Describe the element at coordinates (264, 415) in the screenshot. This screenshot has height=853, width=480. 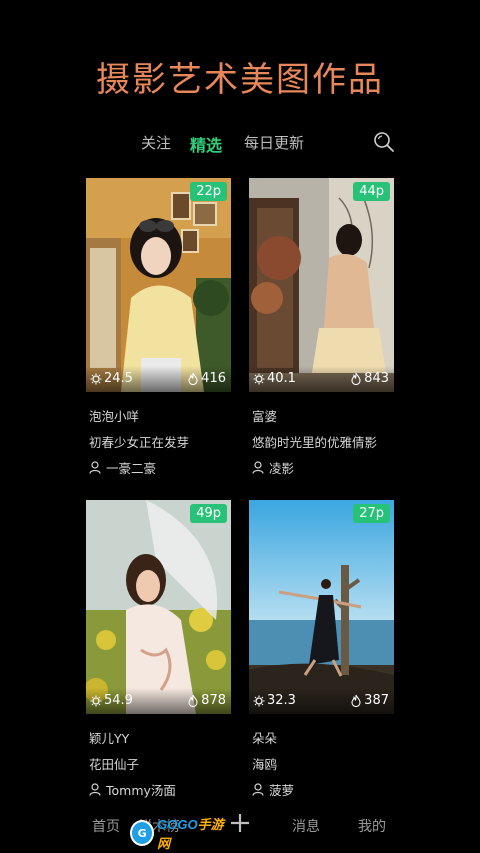
I see `author-name: 富婆` at that location.